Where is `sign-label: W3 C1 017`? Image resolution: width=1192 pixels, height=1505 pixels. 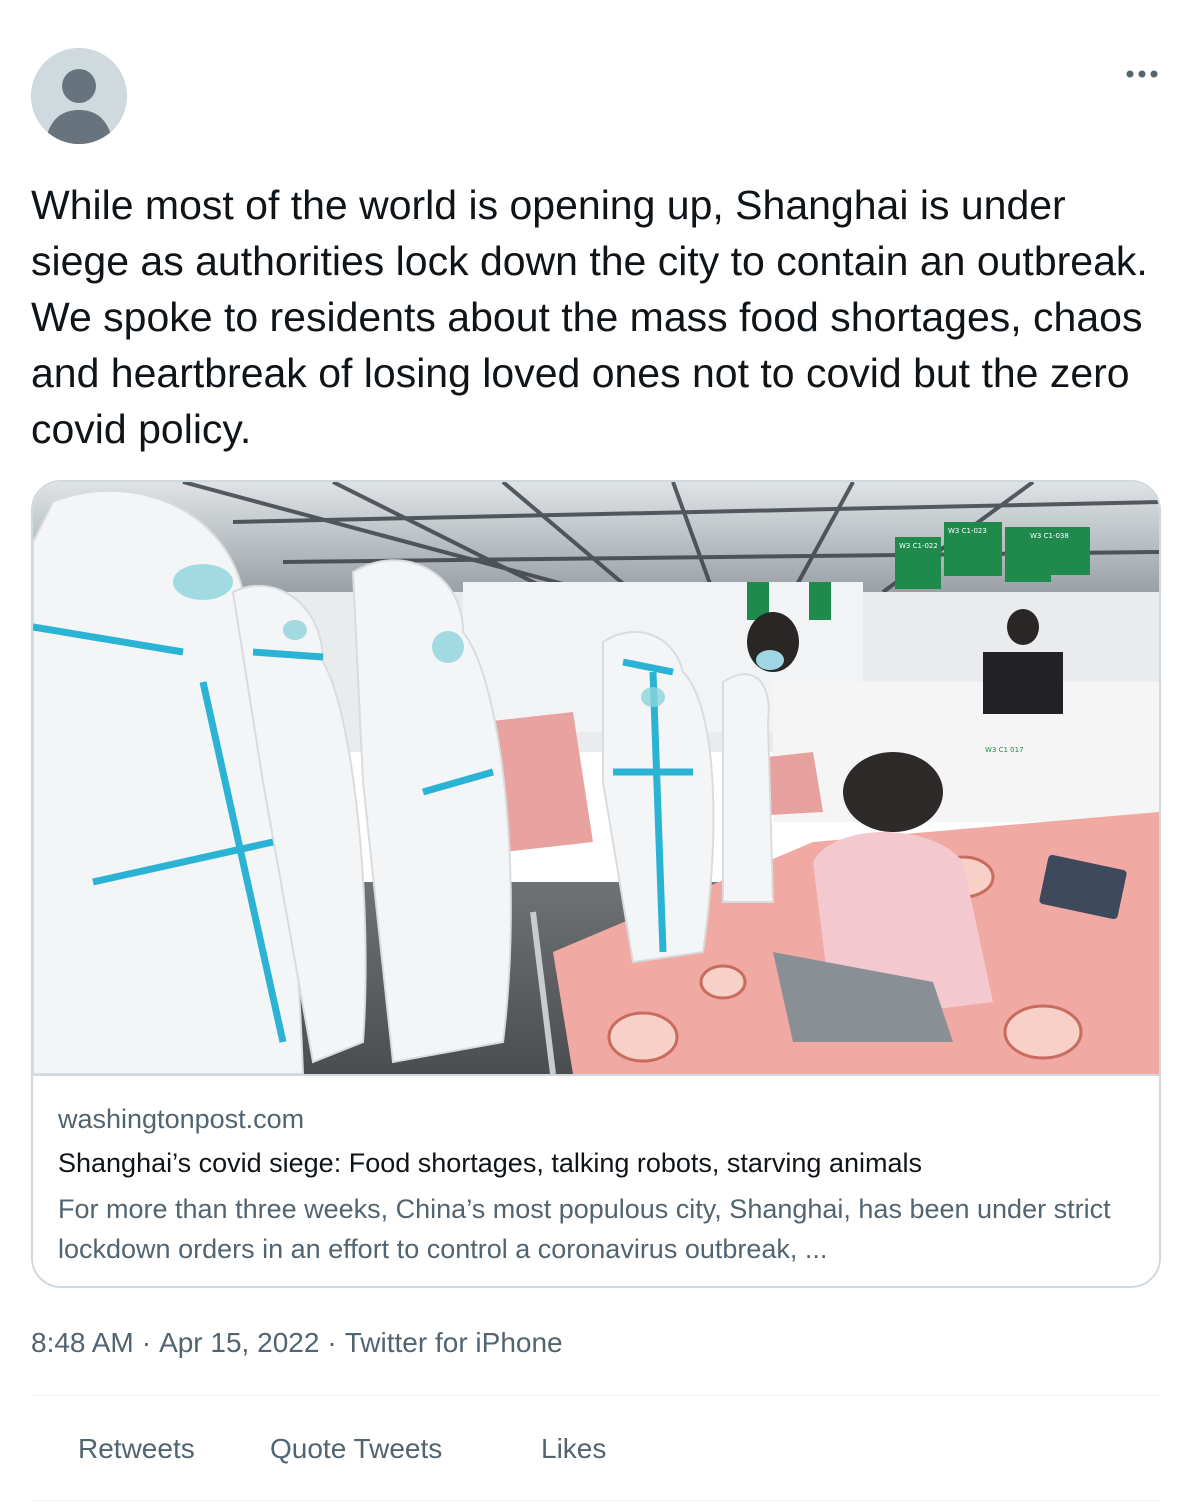
sign-label: W3 C1 017 is located at coordinates (1004, 750).